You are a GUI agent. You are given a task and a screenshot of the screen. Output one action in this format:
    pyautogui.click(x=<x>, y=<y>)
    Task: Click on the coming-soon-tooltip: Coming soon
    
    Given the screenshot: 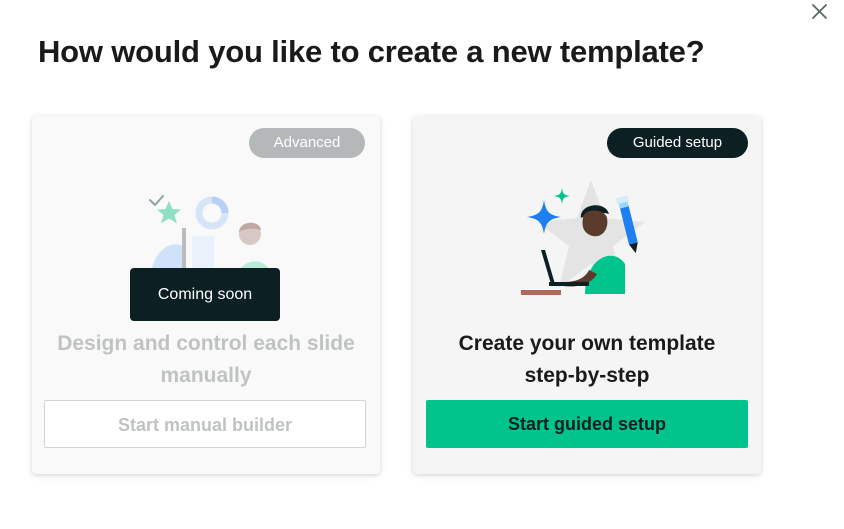 What is the action you would take?
    pyautogui.click(x=205, y=294)
    